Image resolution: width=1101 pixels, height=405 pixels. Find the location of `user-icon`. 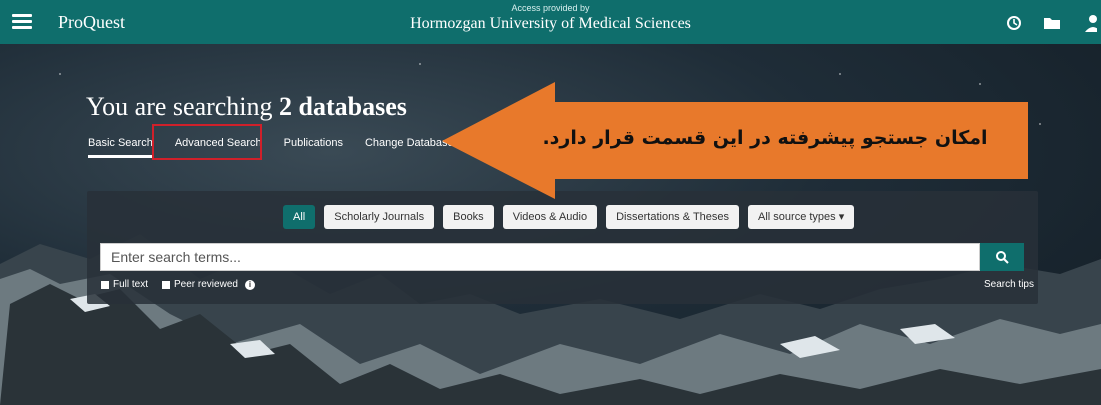

user-icon is located at coordinates (1090, 23).